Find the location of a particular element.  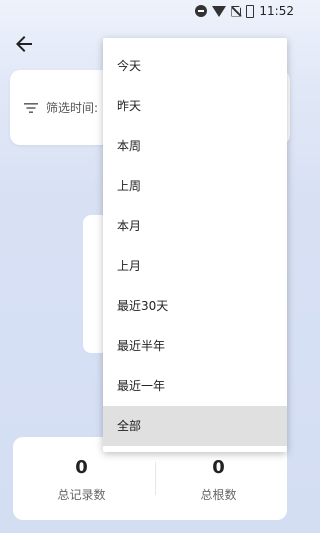

menu-item-this-week: 本周 is located at coordinates (195, 146).